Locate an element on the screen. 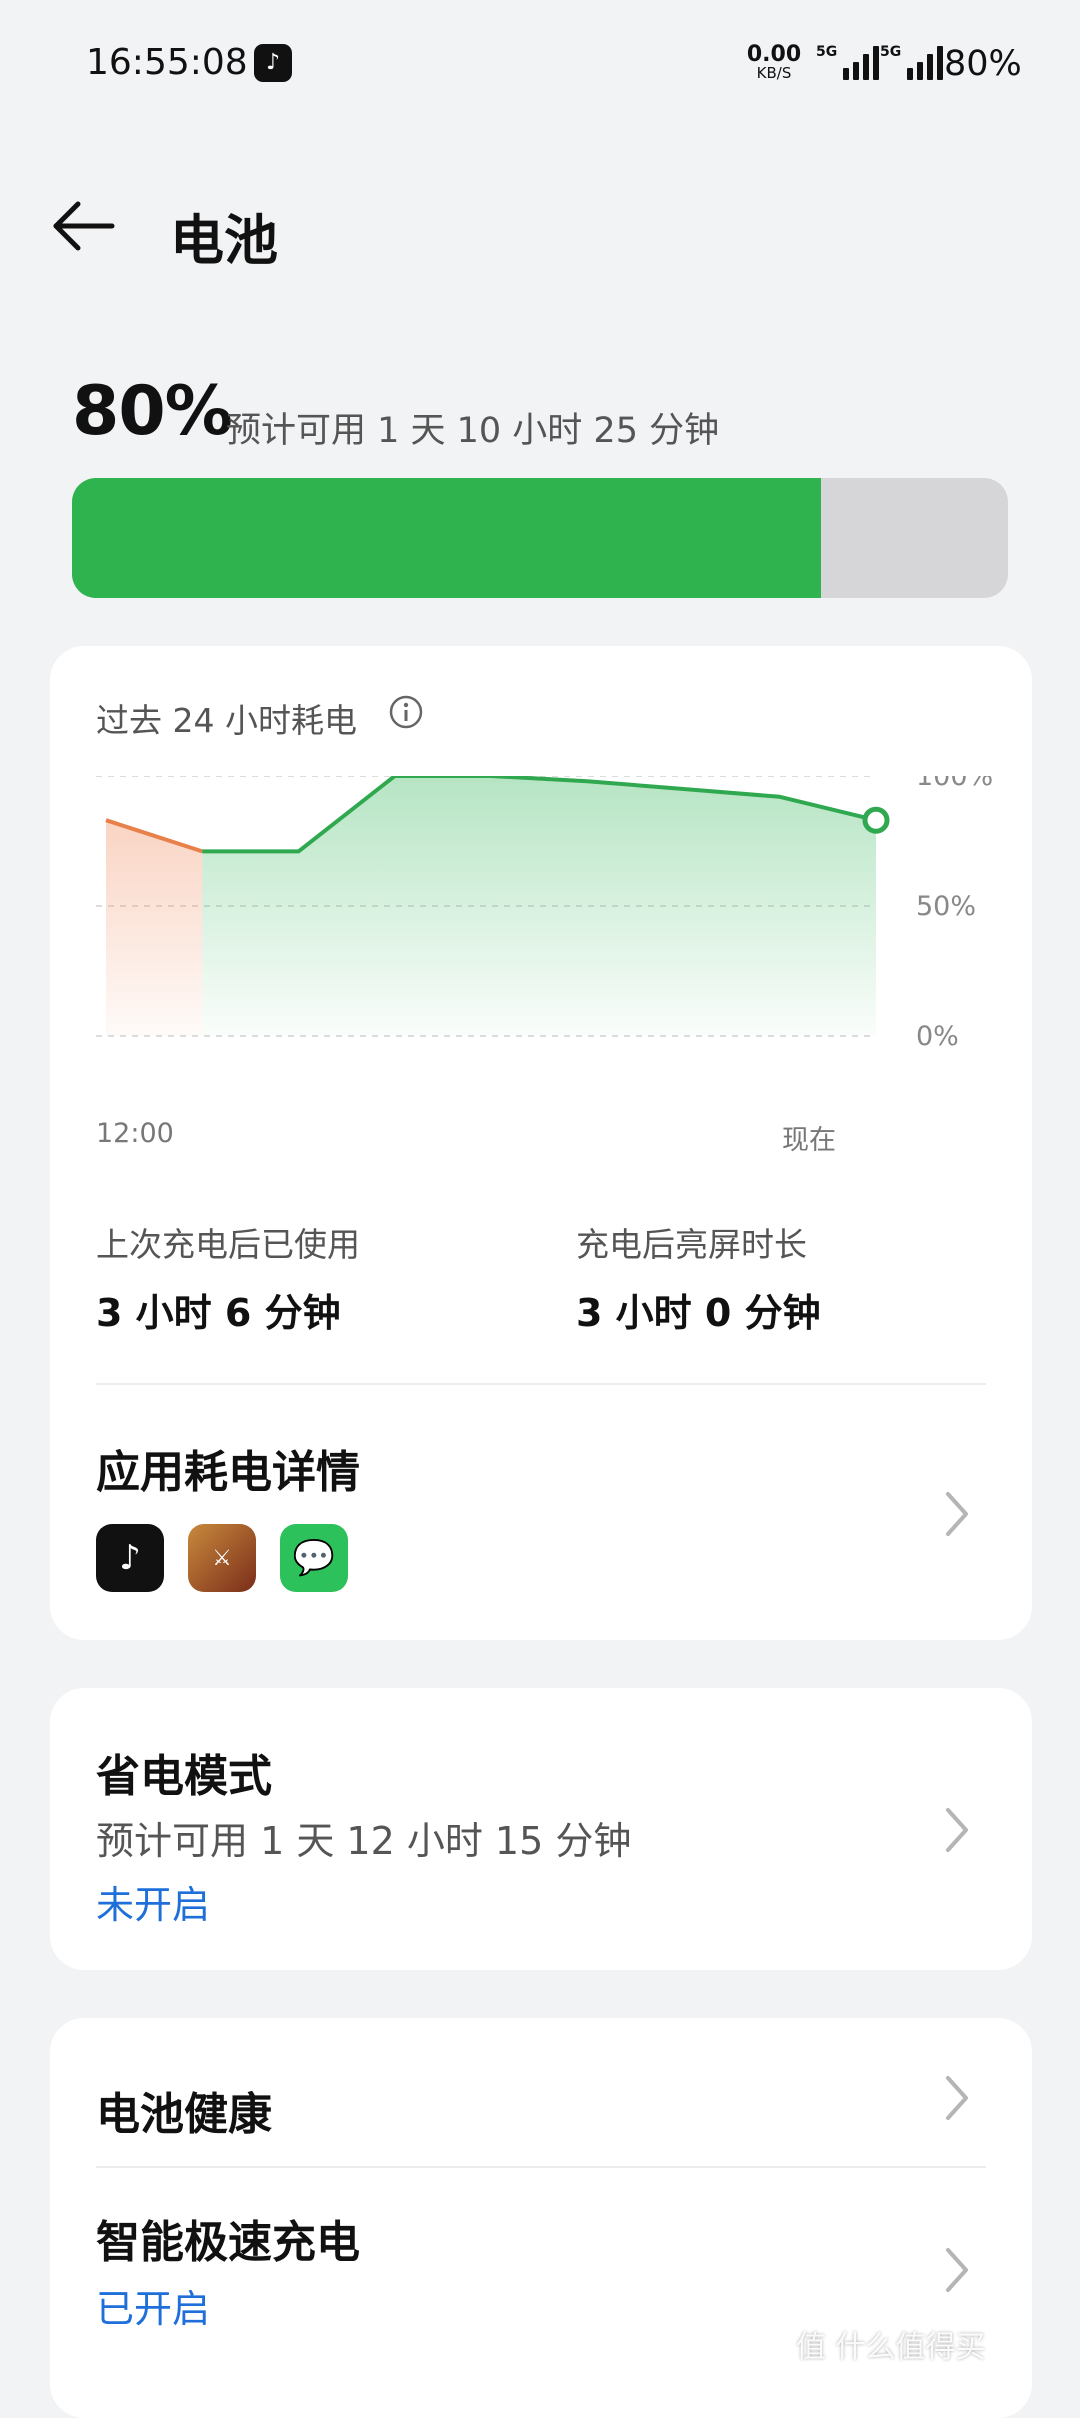 Image resolution: width=1080 pixels, height=2418 pixels. wechat-icon: 💬 is located at coordinates (314, 1558).